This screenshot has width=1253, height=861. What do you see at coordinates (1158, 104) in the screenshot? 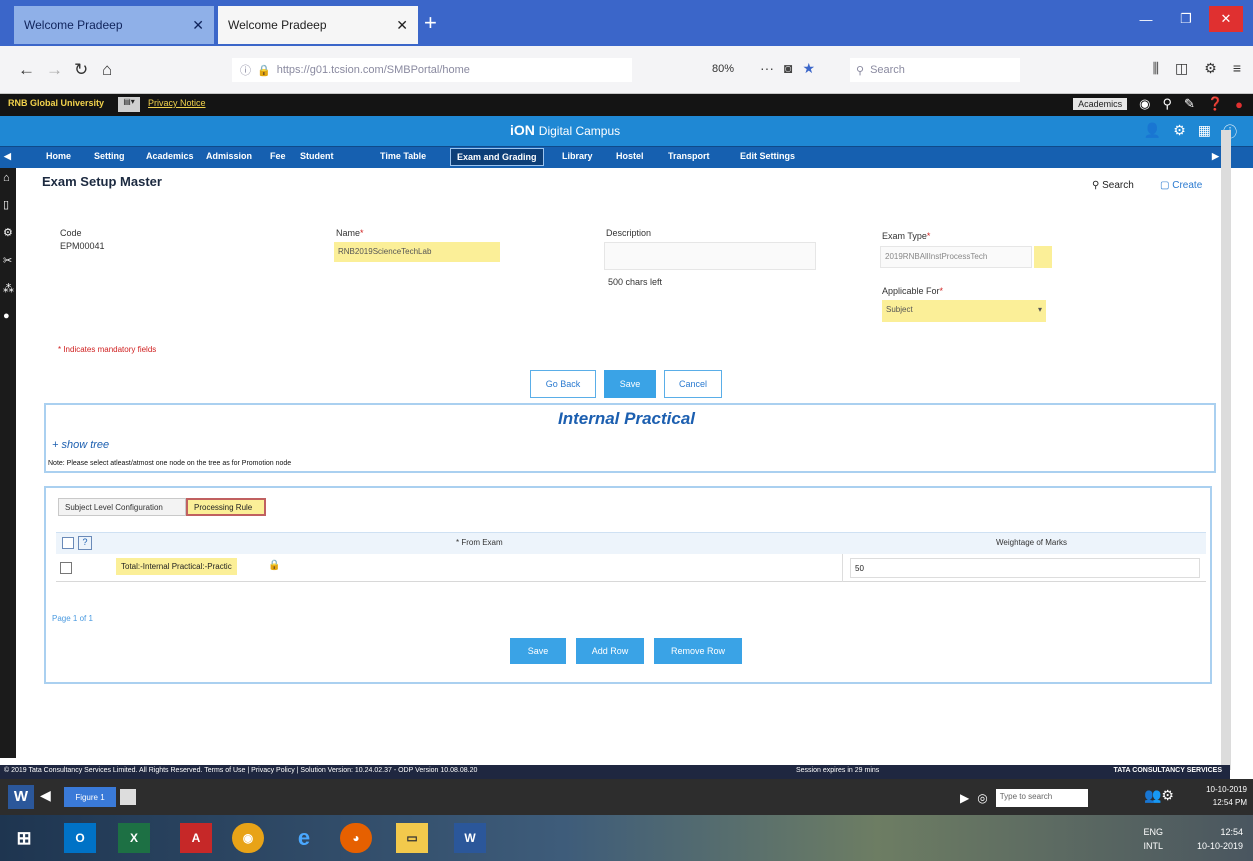
I see `header-tools: Academics ◉ ⚲ ✎ ❓ ●` at bounding box center [1158, 104].